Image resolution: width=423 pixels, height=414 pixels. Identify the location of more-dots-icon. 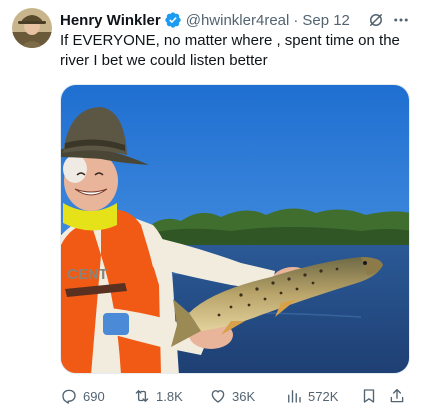
(401, 20).